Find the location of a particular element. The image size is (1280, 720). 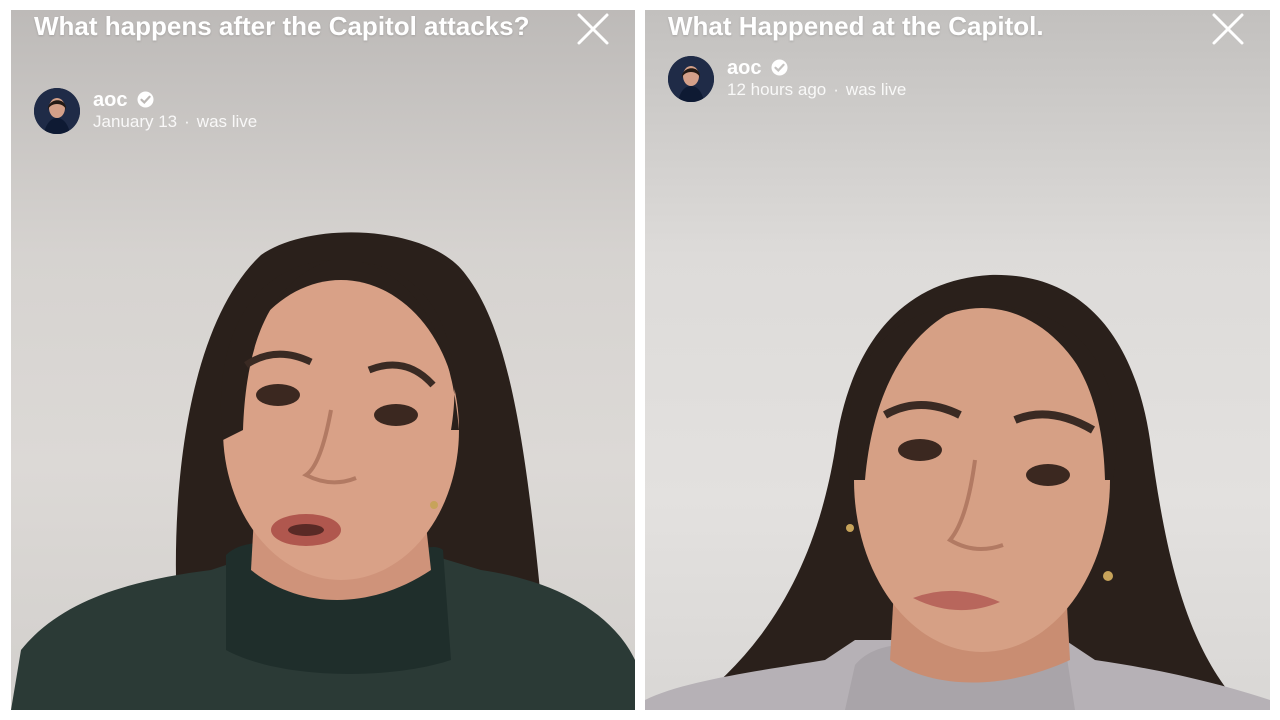

broadcast-title: What Happened at the Capitol. is located at coordinates (856, 26).